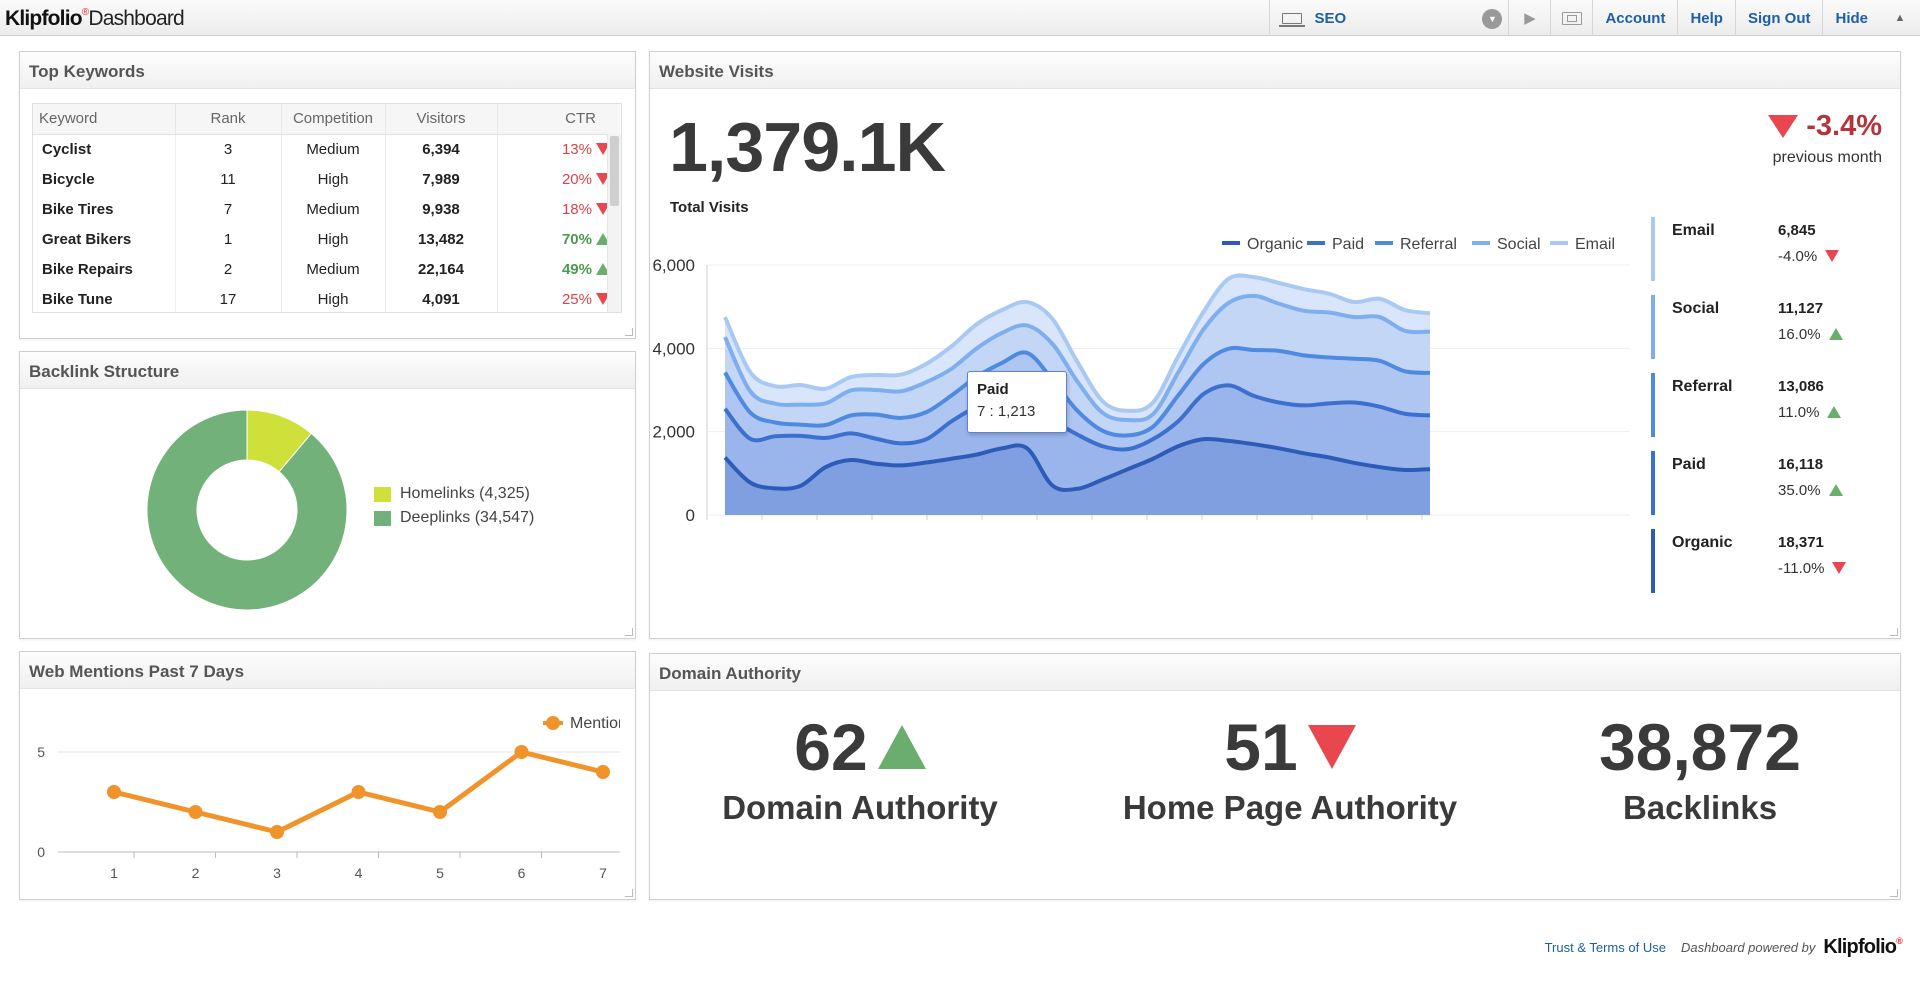 This screenshot has width=1920, height=986. I want to click on hide-link: Hide, so click(1851, 18).